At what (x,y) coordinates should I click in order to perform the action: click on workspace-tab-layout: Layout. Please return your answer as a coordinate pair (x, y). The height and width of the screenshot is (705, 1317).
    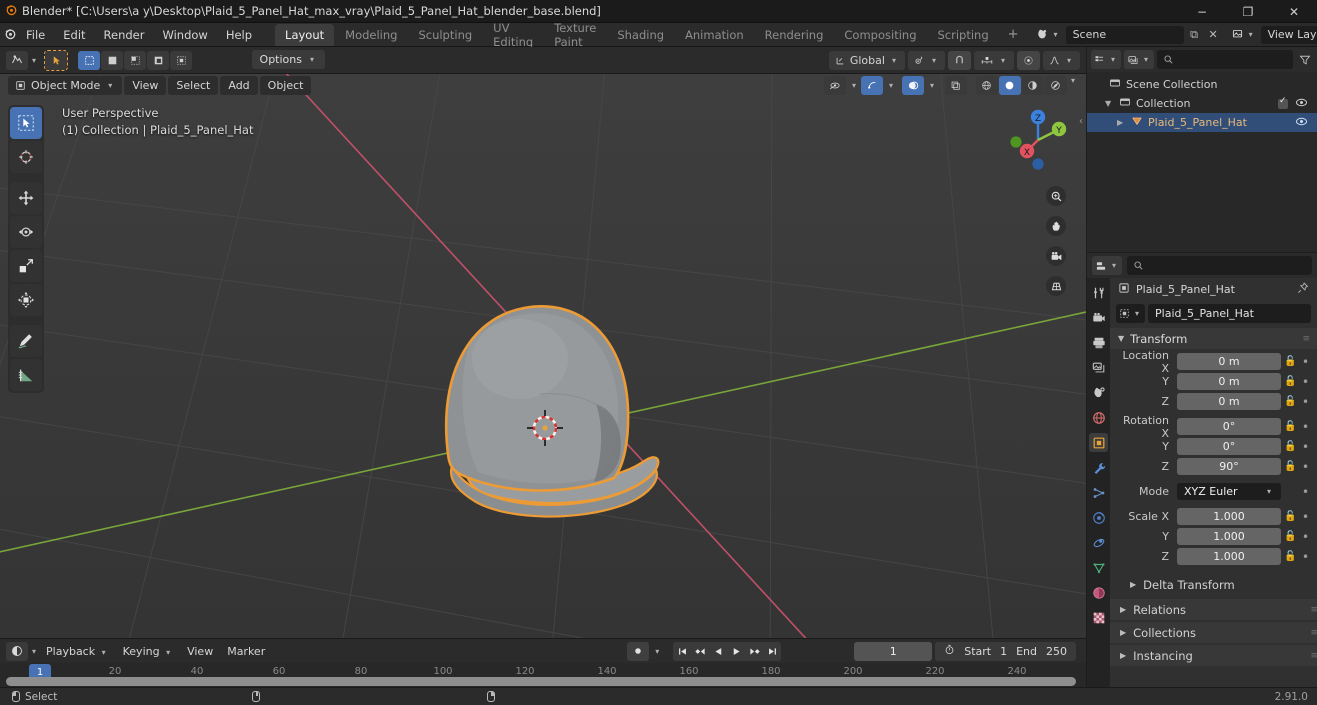
    Looking at the image, I should click on (305, 34).